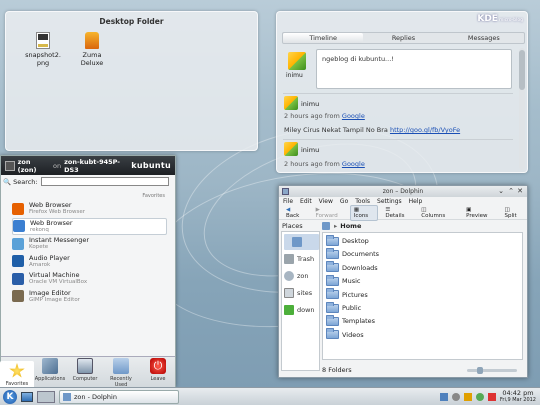 The width and height of the screenshot is (540, 405). I want to click on tab-messages: Messages, so click(484, 38).